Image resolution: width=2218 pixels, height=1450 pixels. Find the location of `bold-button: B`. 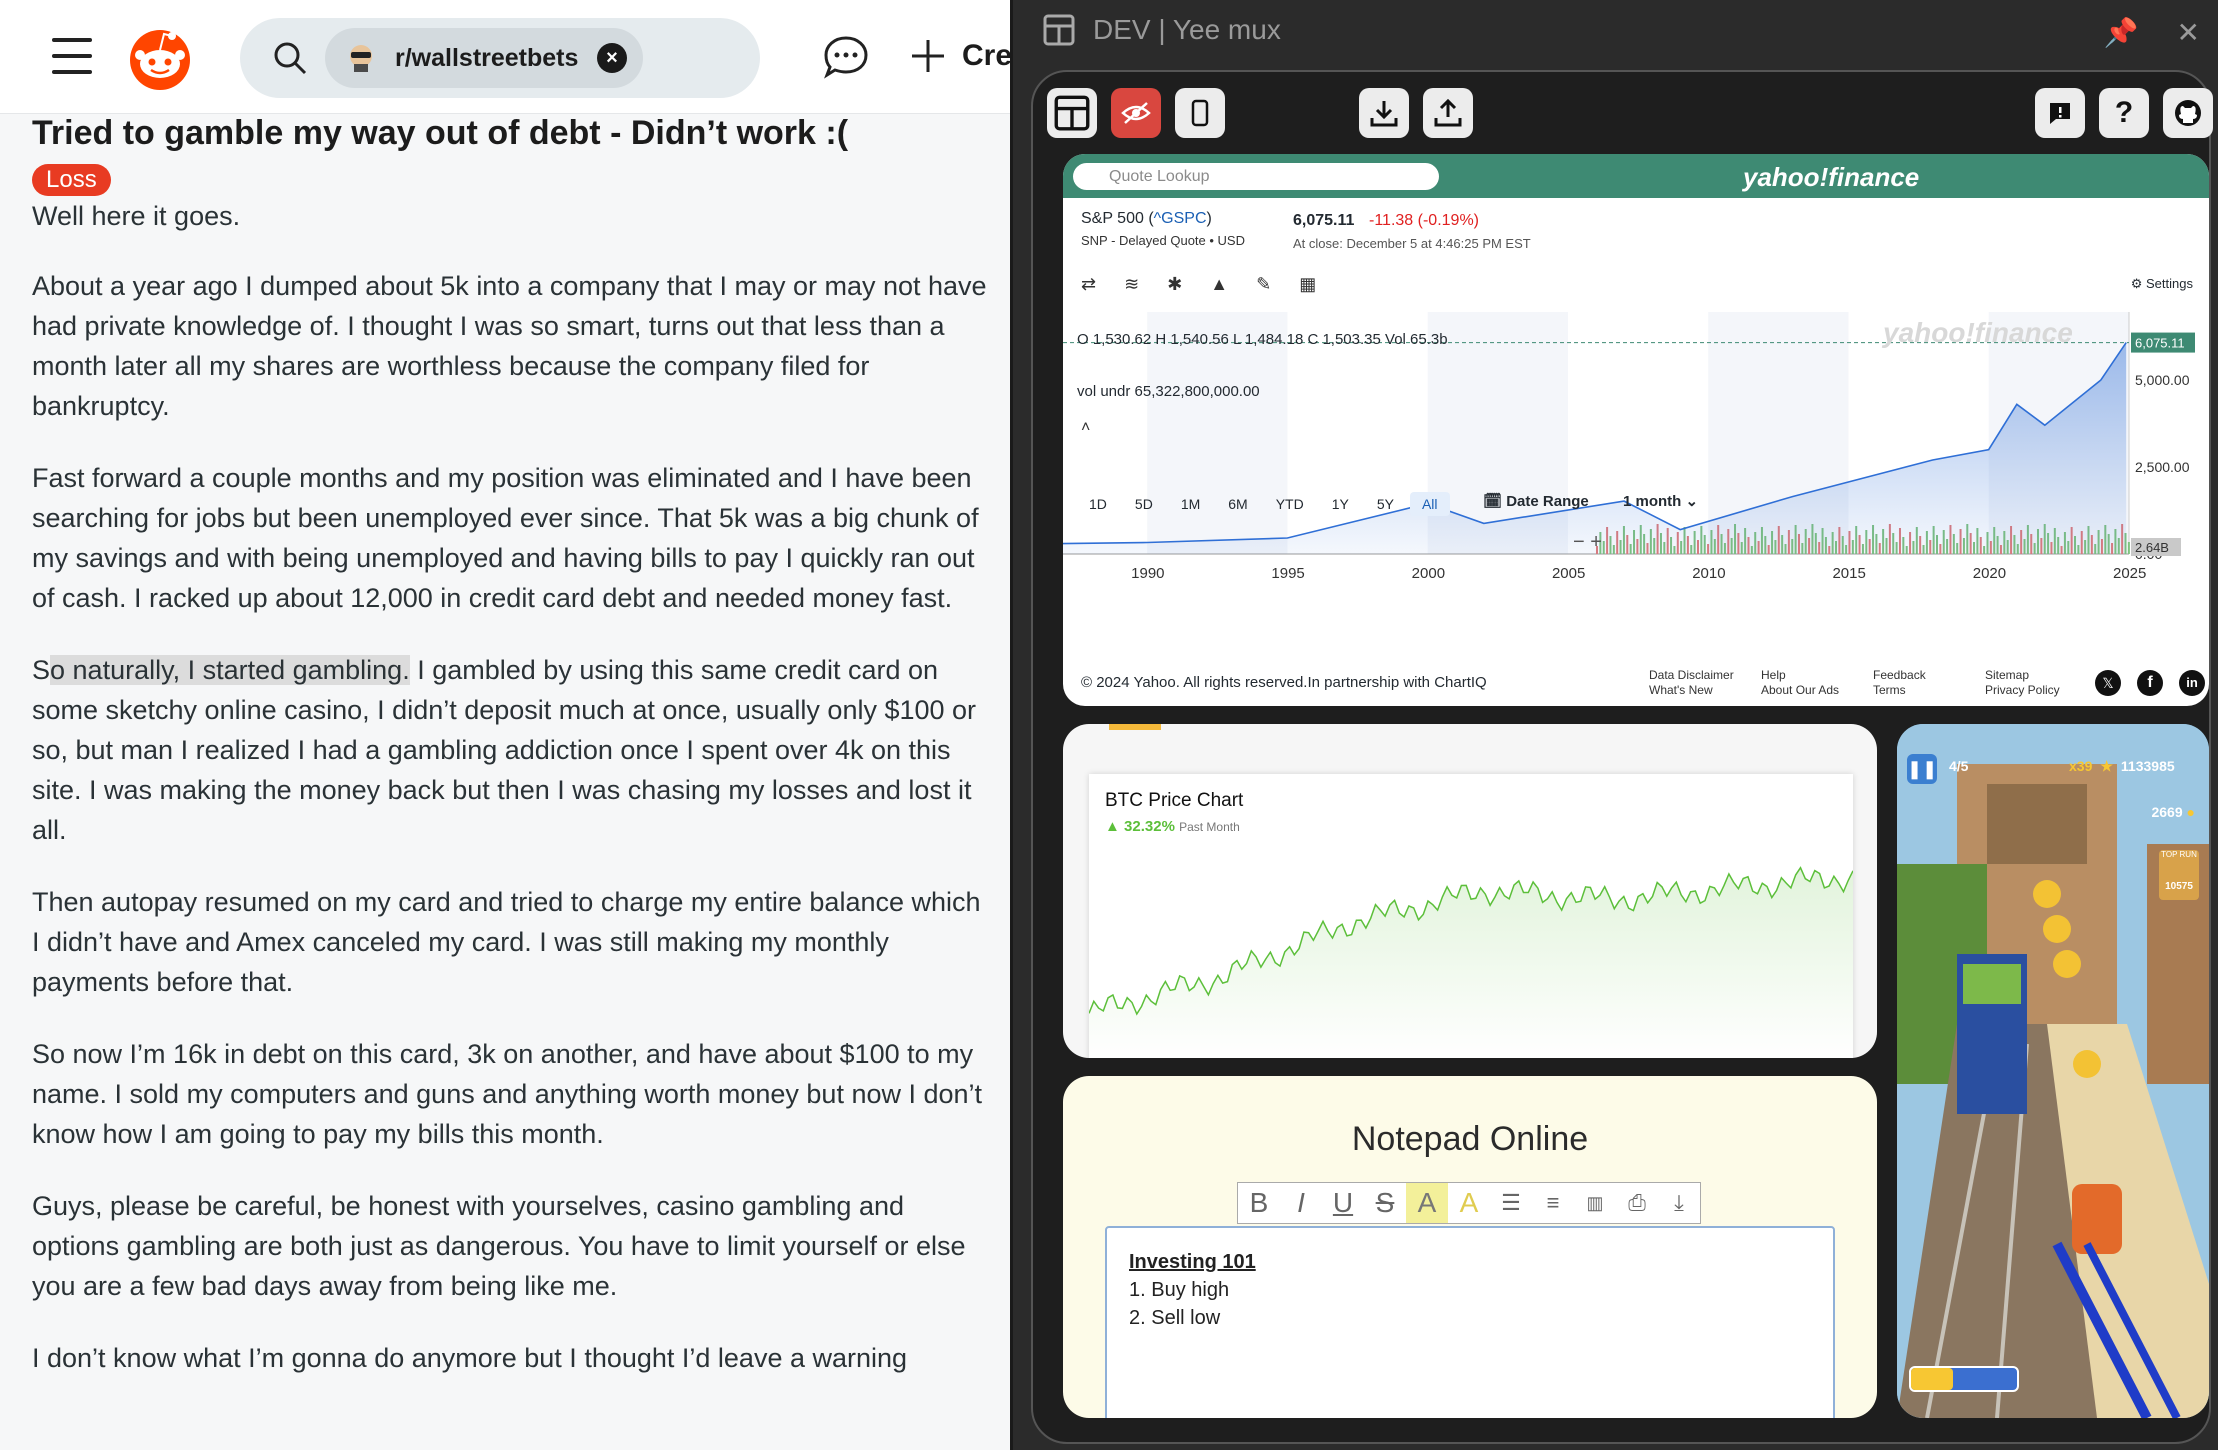

bold-button: B is located at coordinates (1259, 1203).